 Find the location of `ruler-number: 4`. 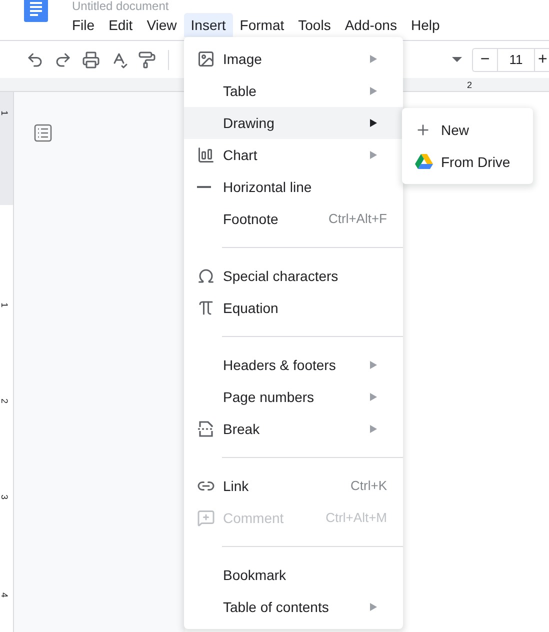

ruler-number: 4 is located at coordinates (5, 595).